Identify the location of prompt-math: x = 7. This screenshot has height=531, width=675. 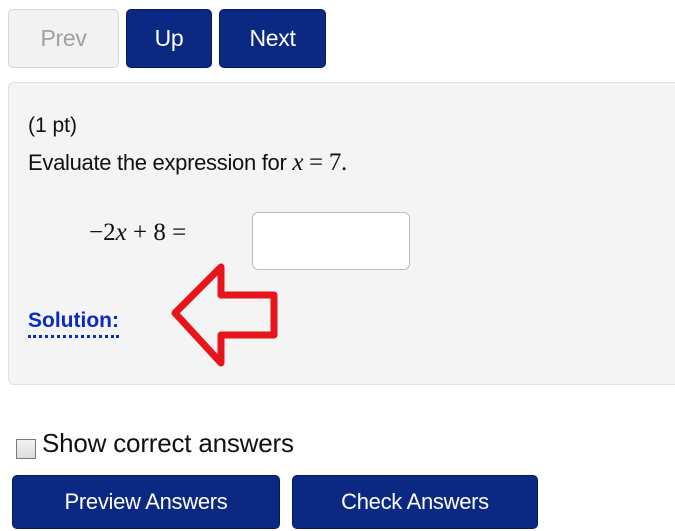
(316, 162).